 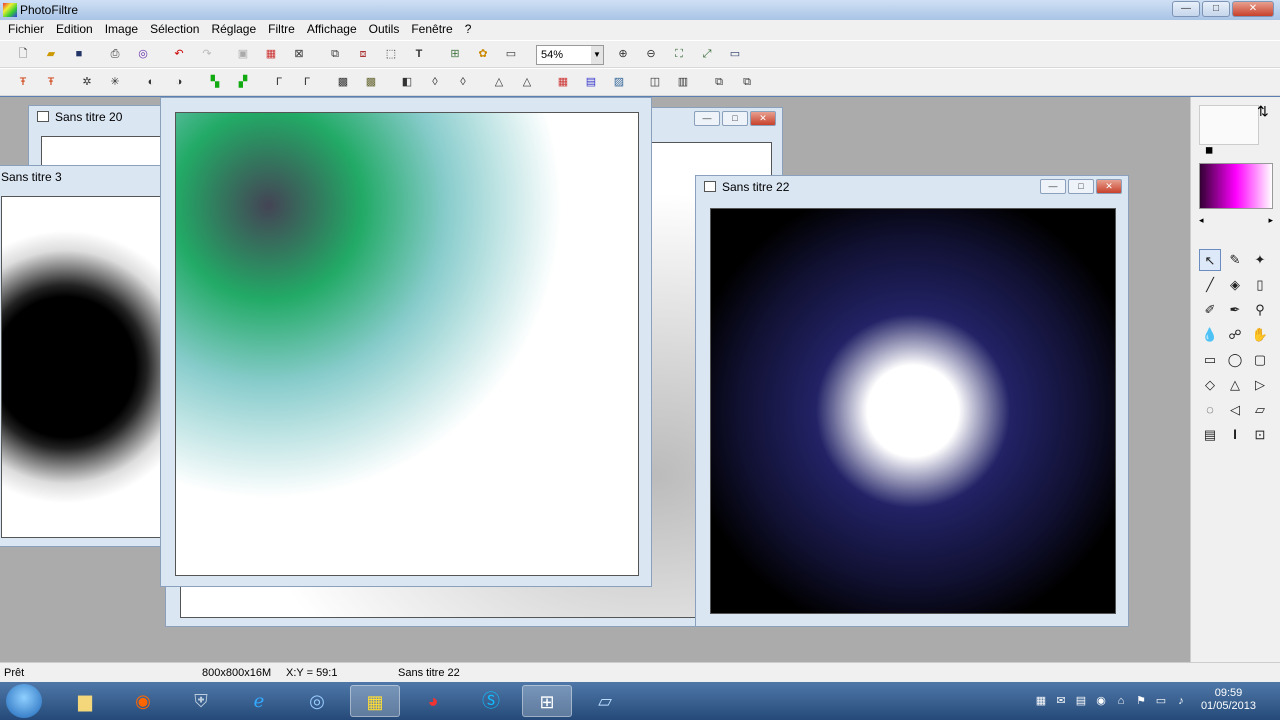 What do you see at coordinates (483, 54) in the screenshot?
I see `plugin-icon: ✿` at bounding box center [483, 54].